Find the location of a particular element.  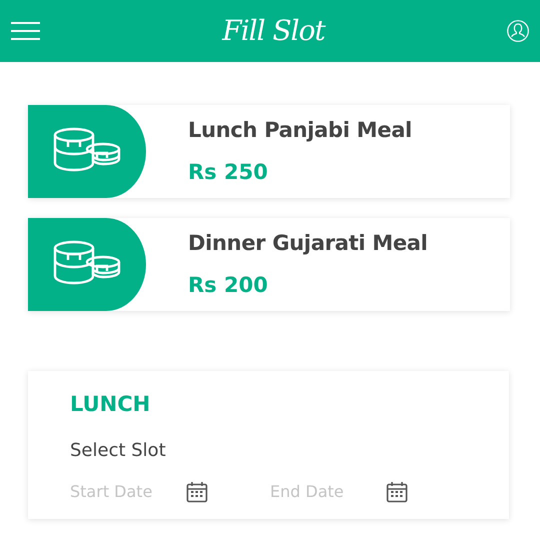

end-date-field: End Date is located at coordinates (326, 492).